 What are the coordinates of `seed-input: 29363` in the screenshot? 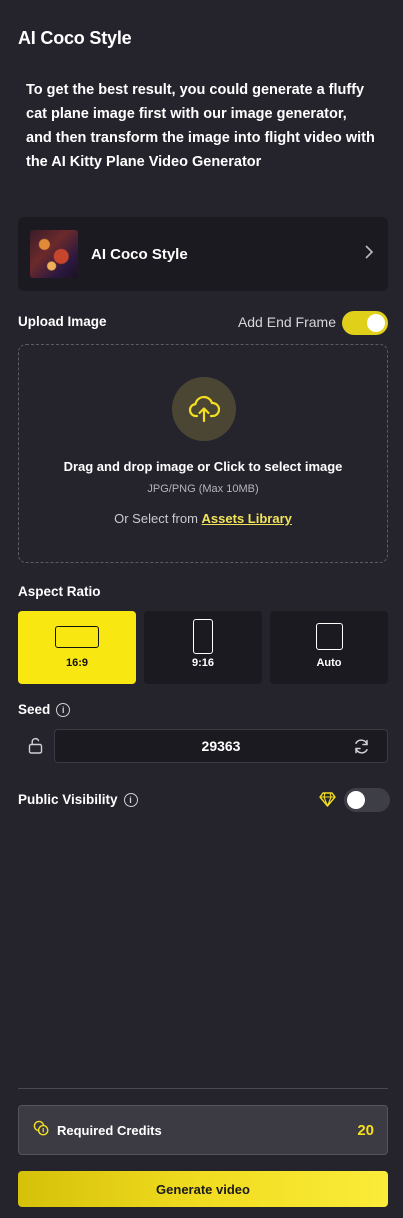 It's located at (221, 746).